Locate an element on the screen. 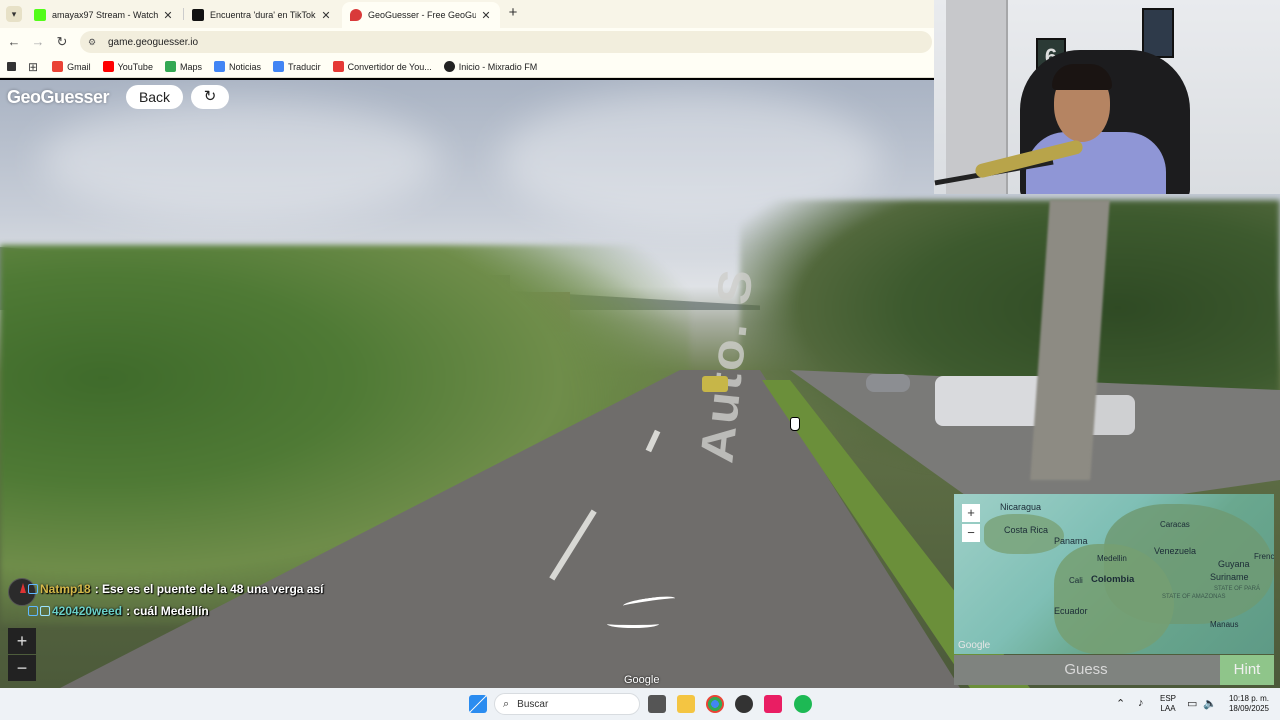  street-zoom-in-button: + is located at coordinates (22, 641).